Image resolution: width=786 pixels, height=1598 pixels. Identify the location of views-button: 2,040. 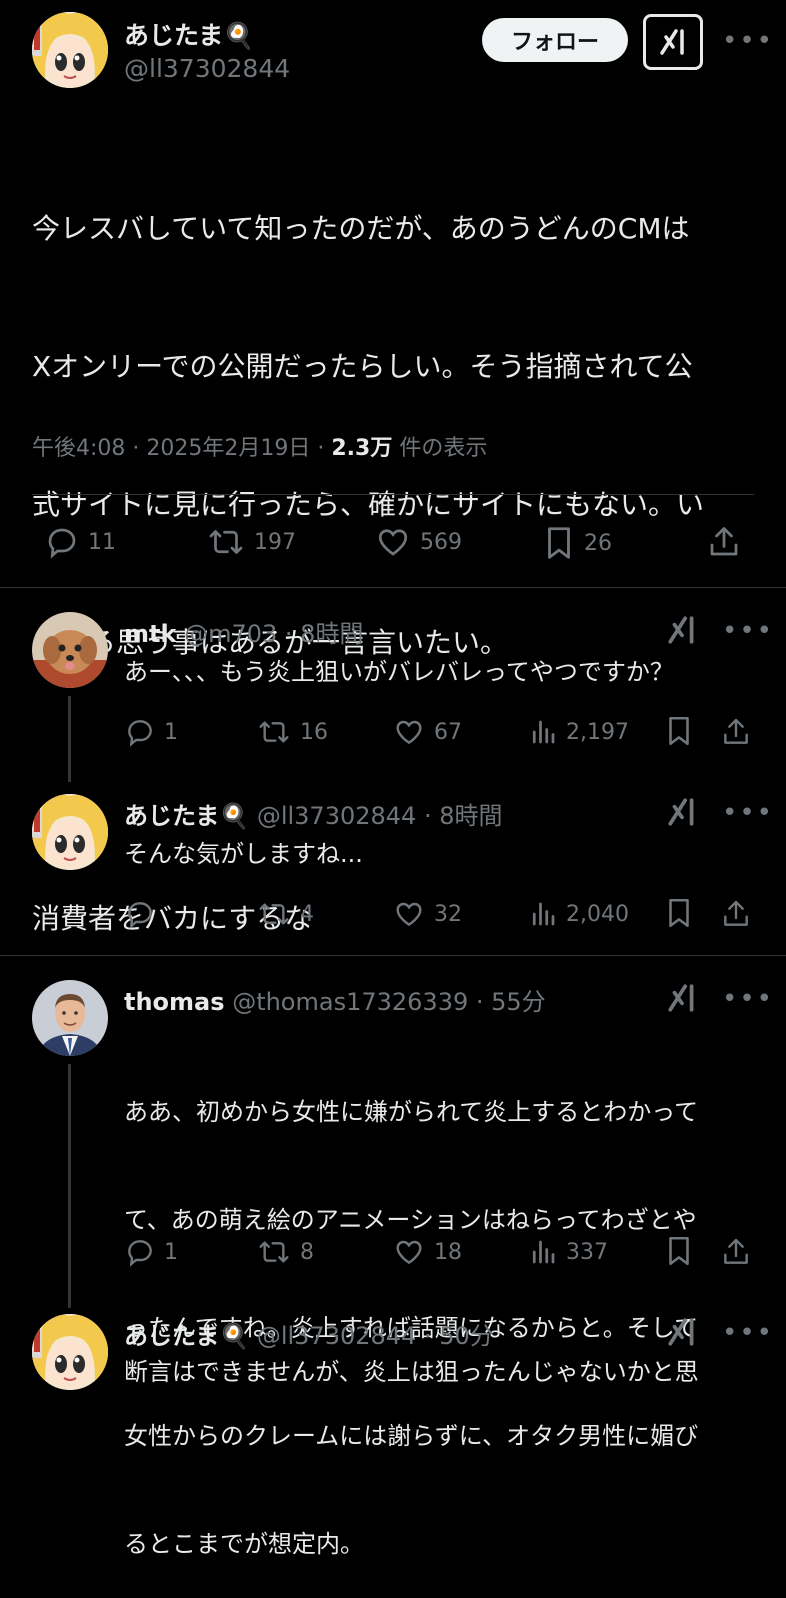
(578, 914).